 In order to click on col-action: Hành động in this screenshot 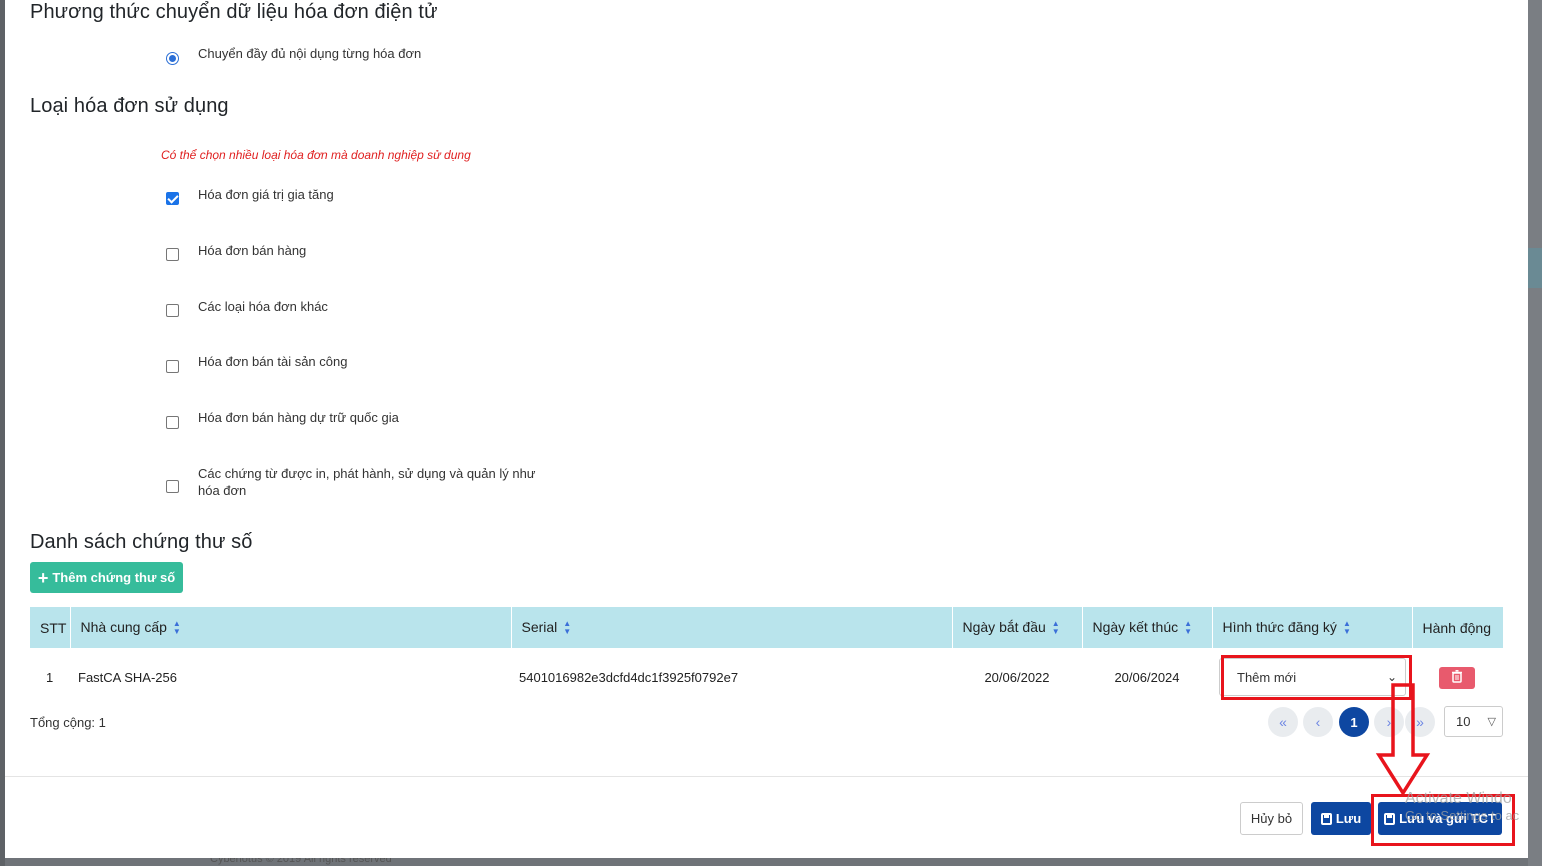, I will do `click(1457, 627)`.